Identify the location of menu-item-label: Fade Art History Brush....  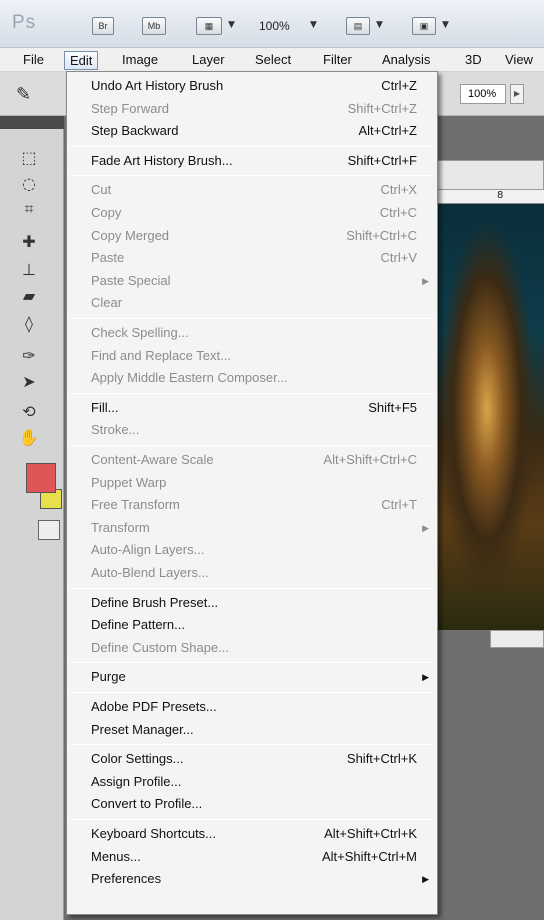
(162, 160).